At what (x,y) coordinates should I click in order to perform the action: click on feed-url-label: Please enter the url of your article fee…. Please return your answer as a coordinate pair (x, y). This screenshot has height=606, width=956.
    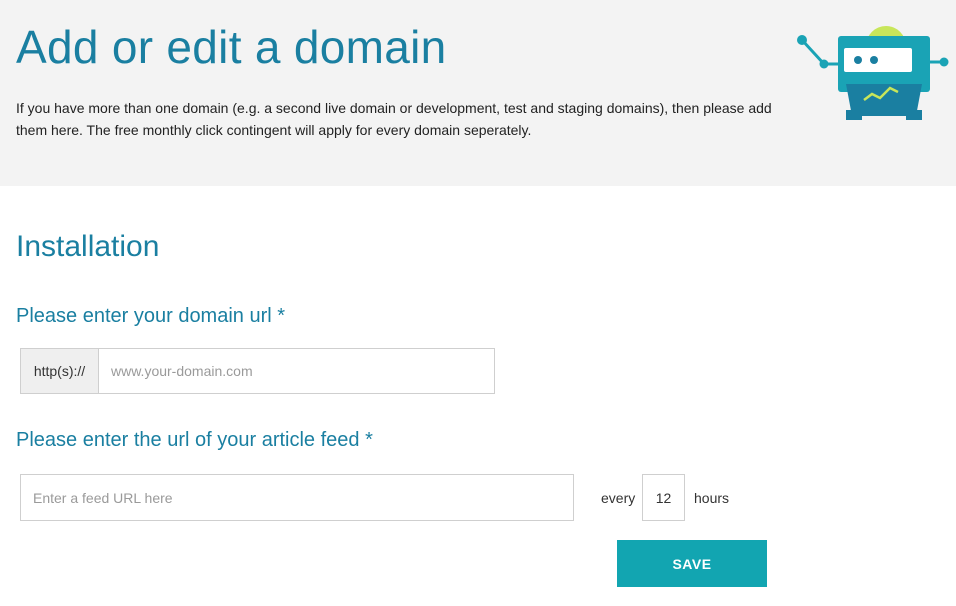
    Looking at the image, I should click on (194, 440).